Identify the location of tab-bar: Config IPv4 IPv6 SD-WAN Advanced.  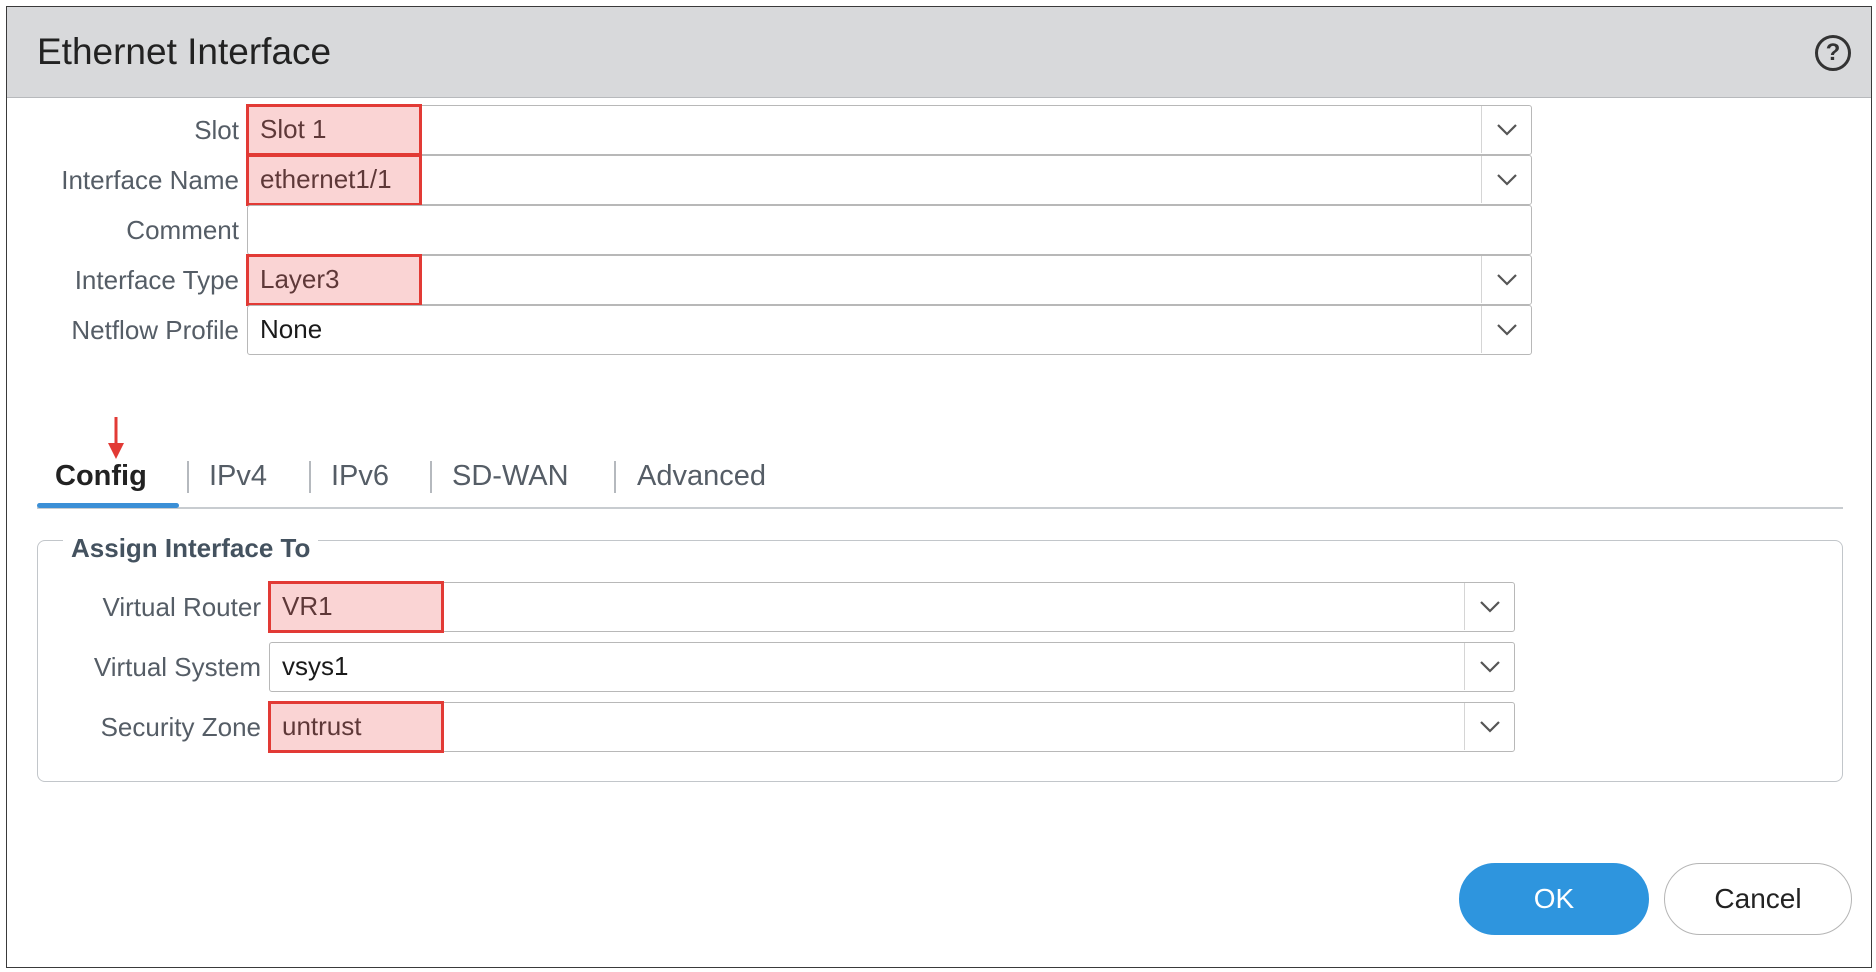
(940, 478).